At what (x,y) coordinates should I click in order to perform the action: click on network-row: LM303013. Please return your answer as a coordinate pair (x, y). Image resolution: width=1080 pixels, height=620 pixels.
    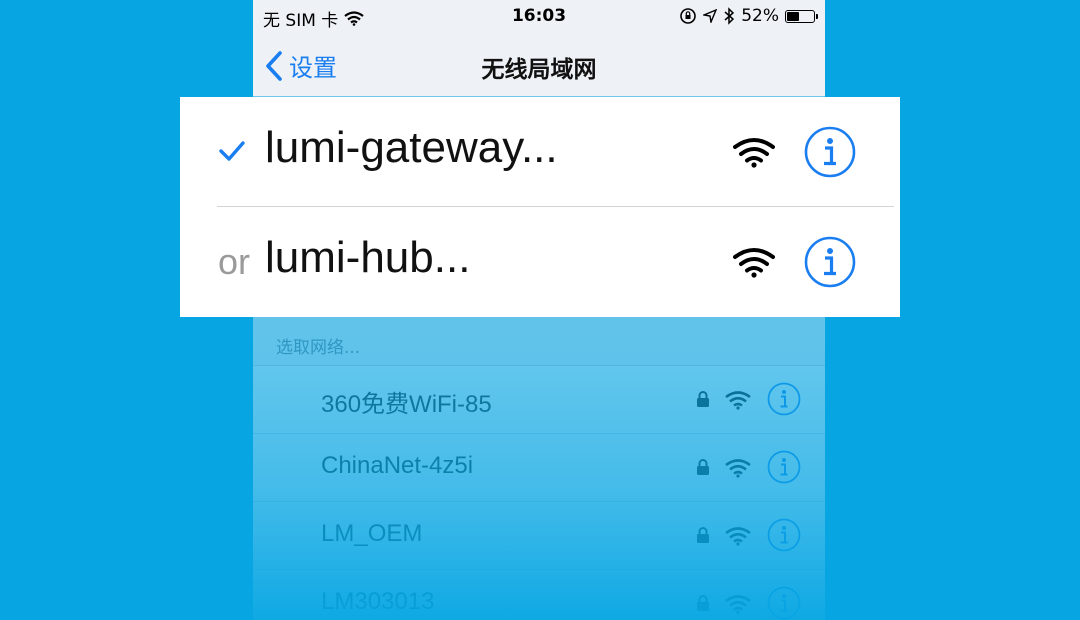
    Looking at the image, I should click on (539, 594).